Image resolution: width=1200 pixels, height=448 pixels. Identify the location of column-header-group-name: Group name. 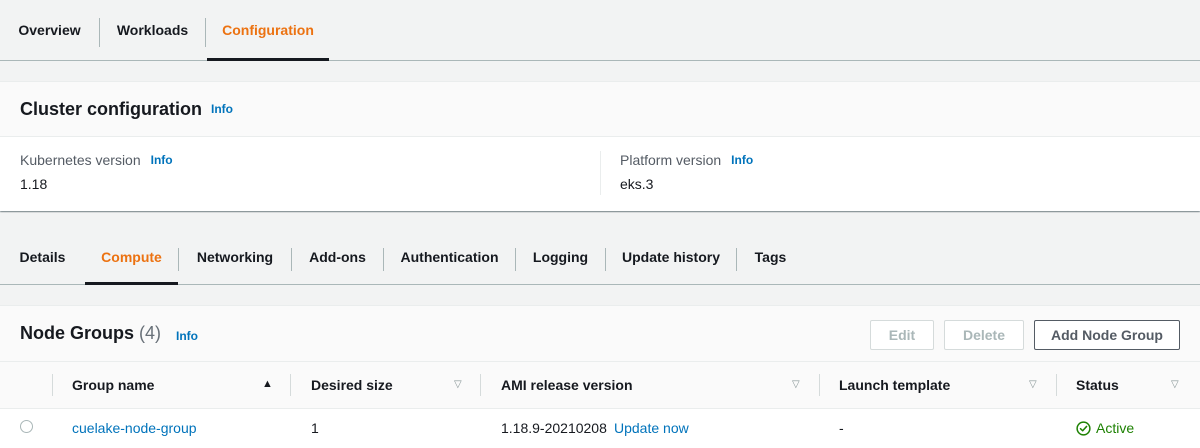
(113, 385).